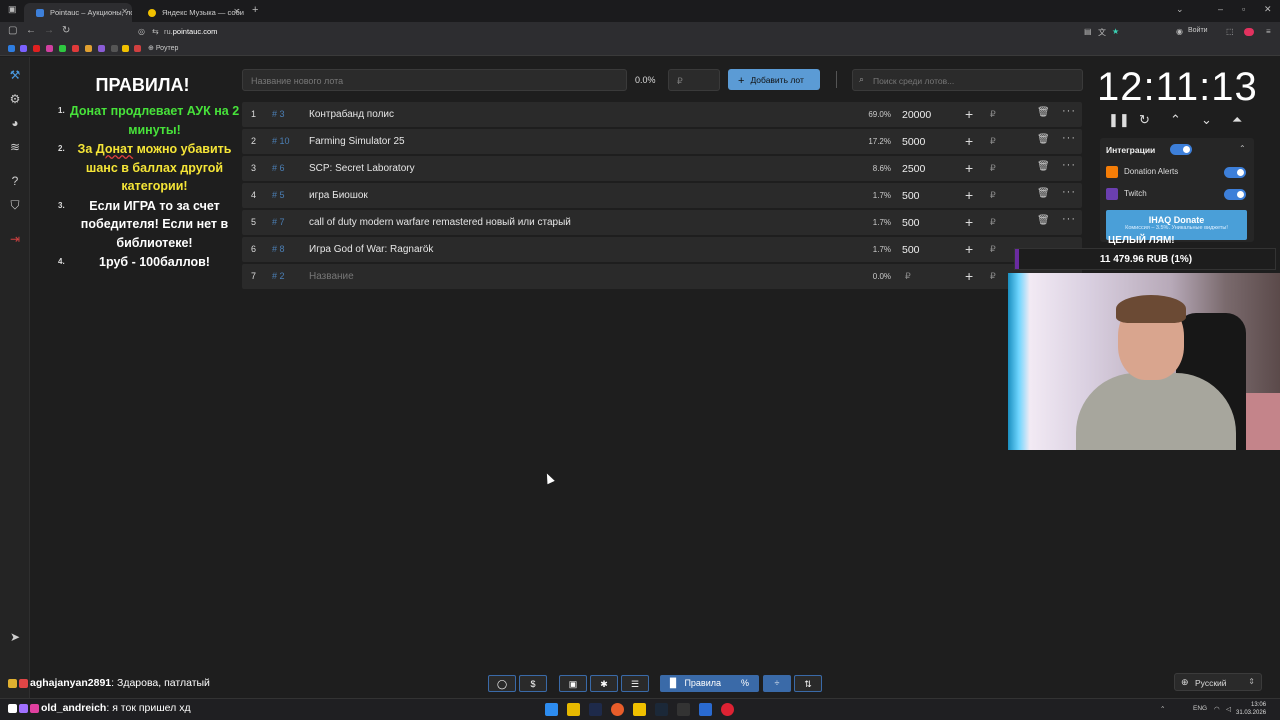 Image resolution: width=1280 pixels, height=720 pixels. What do you see at coordinates (31, 30) in the screenshot?
I see `back-icon: ←` at bounding box center [31, 30].